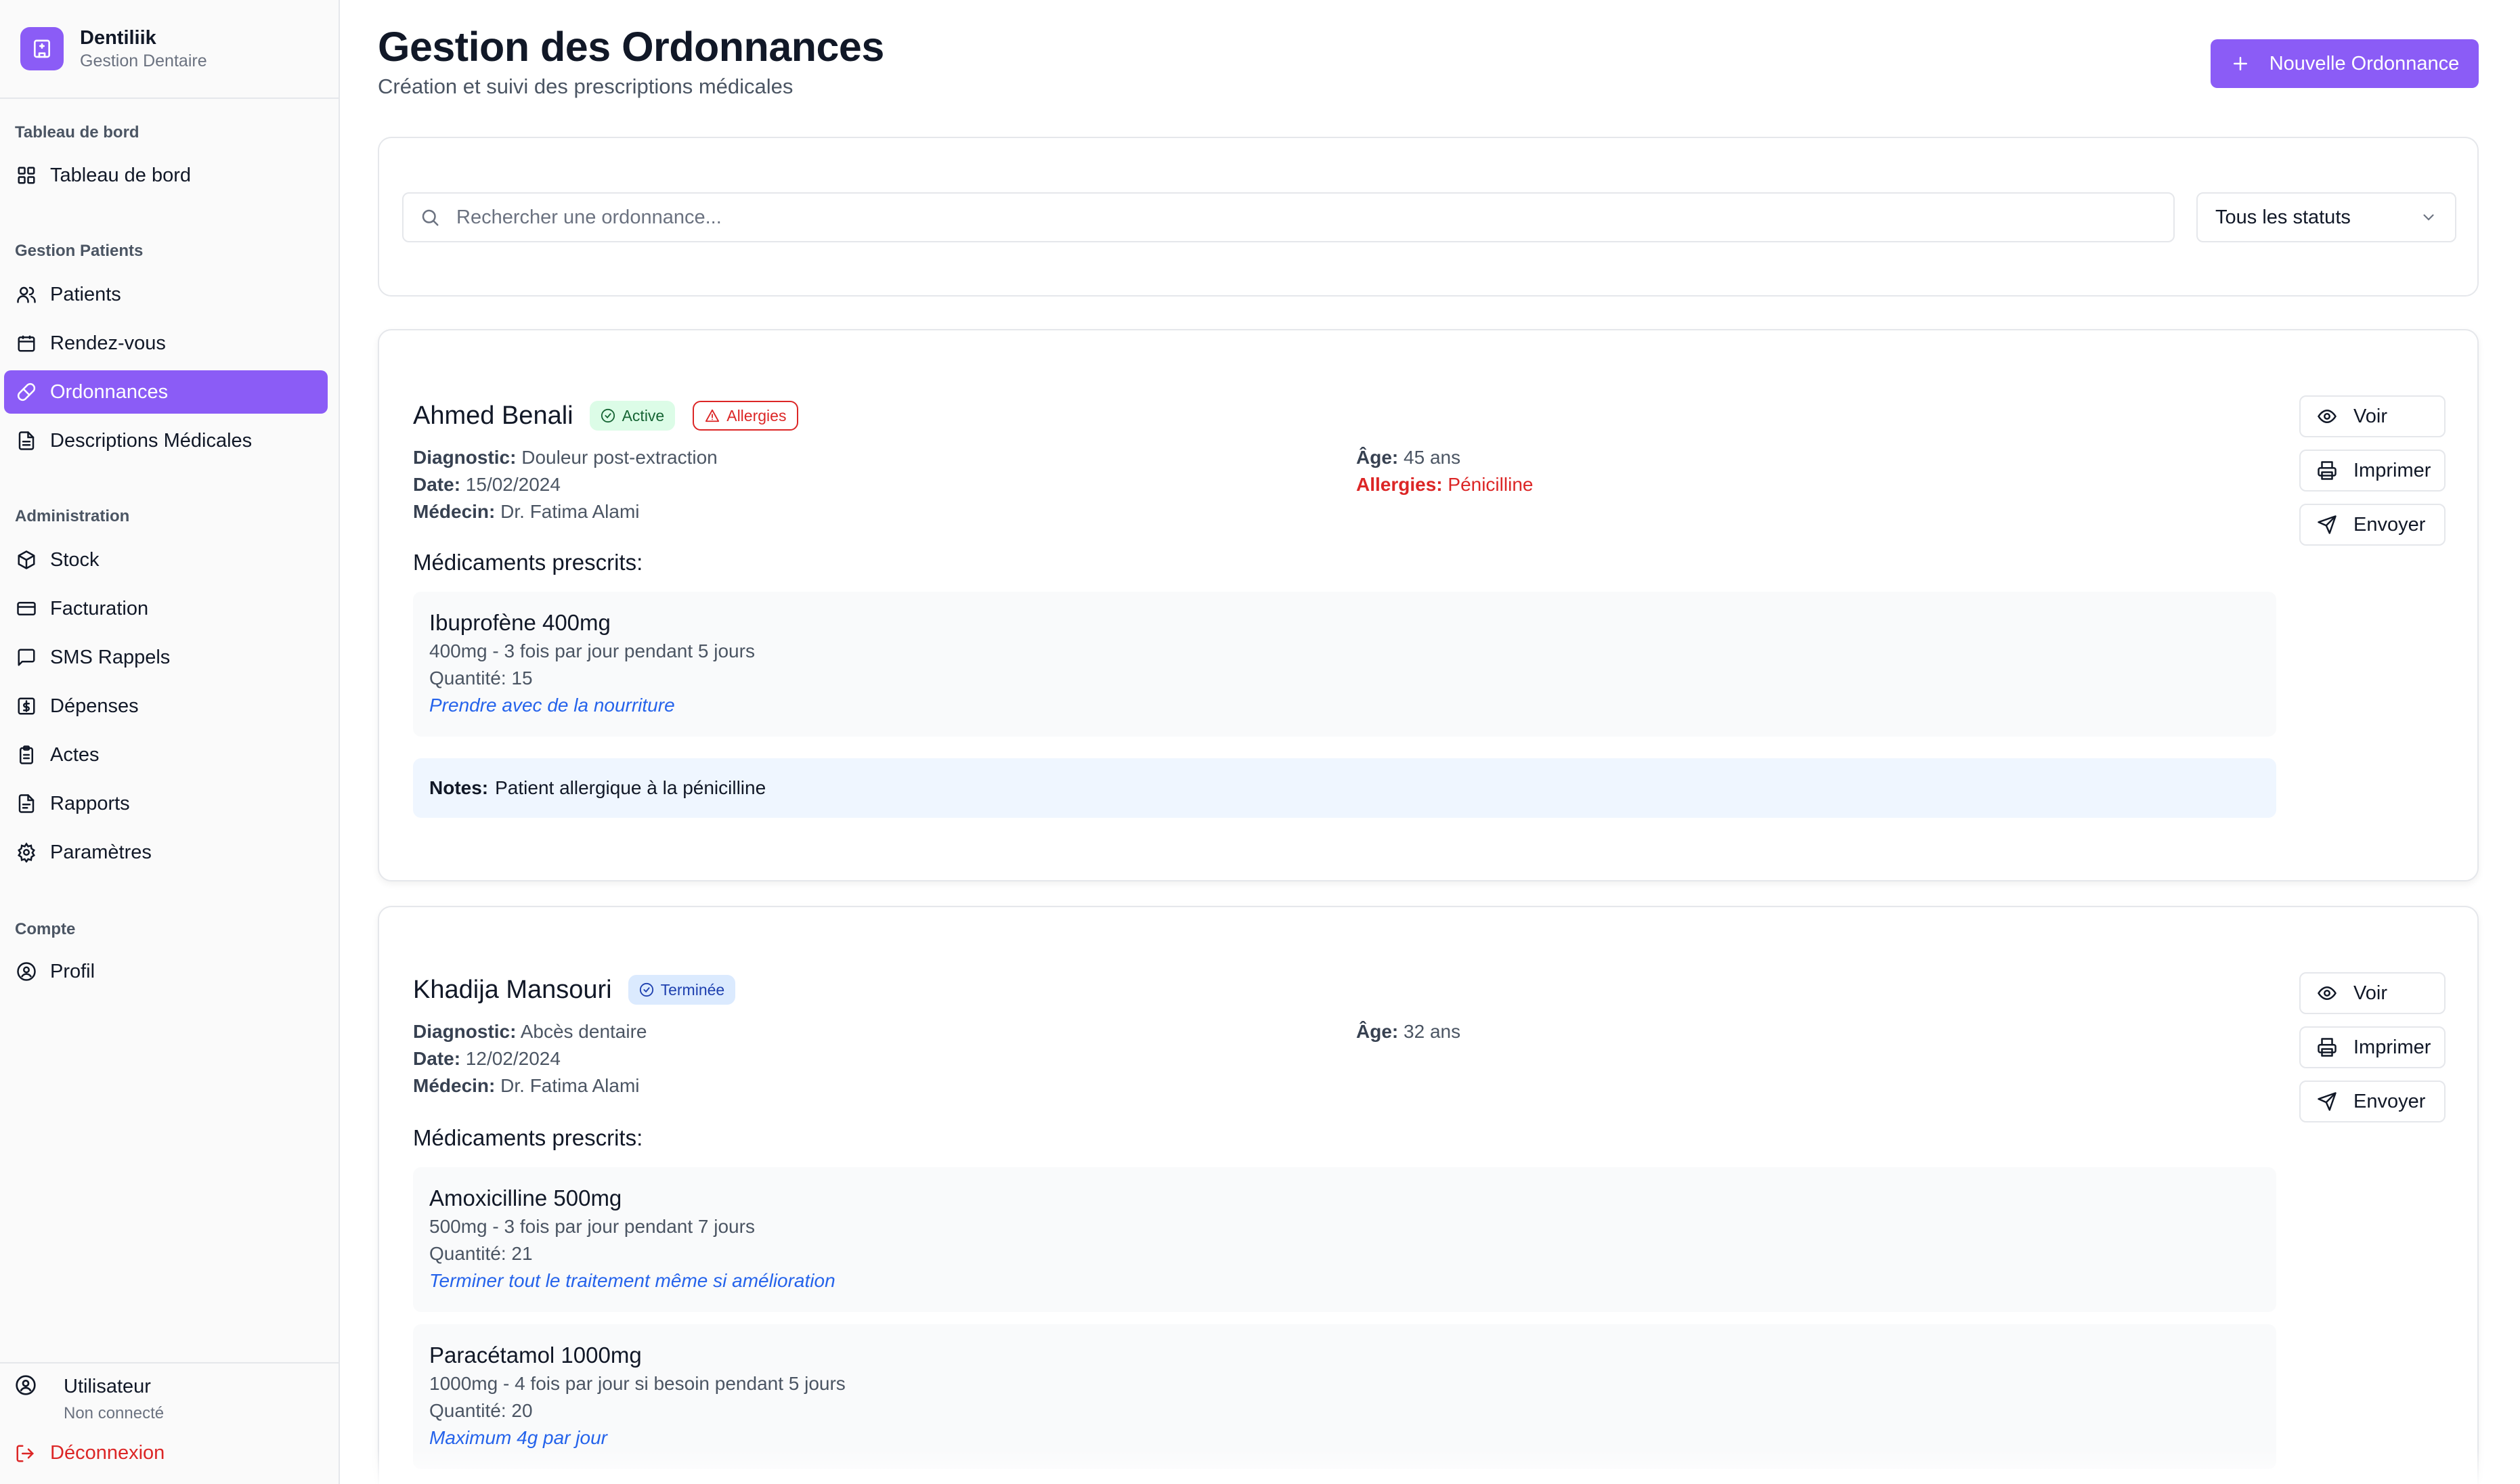  Describe the element at coordinates (2429, 217) in the screenshot. I see `chevron-down-icon` at that location.